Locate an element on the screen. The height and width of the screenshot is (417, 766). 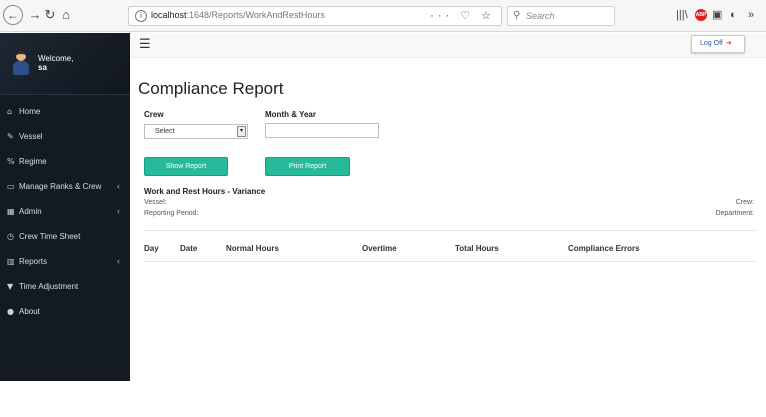
sign-out-icon: ➜ is located at coordinates (728, 43).